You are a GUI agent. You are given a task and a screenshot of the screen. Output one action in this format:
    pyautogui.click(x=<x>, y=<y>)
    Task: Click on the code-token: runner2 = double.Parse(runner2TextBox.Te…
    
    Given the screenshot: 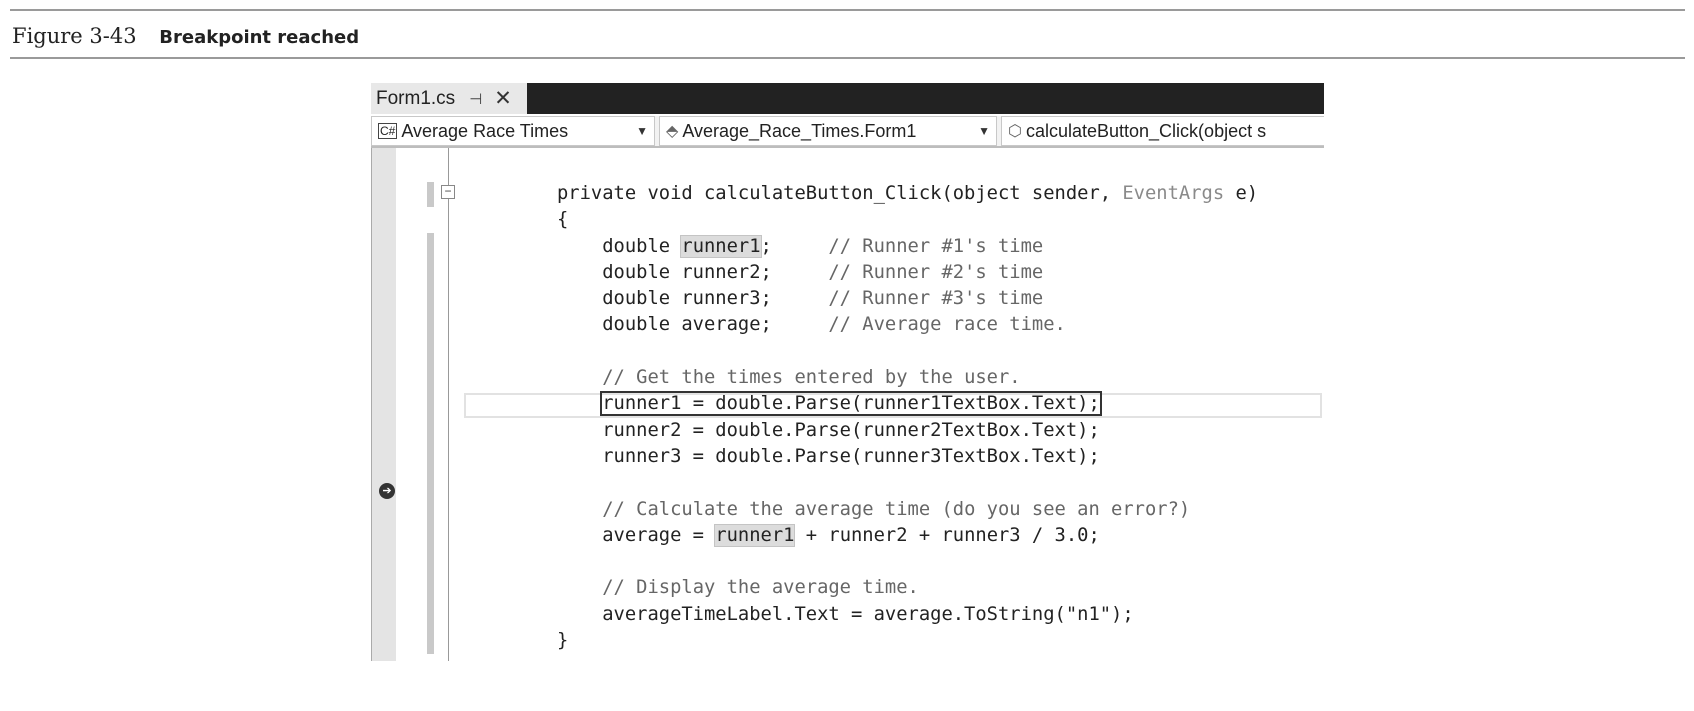 What is the action you would take?
    pyautogui.click(x=828, y=430)
    